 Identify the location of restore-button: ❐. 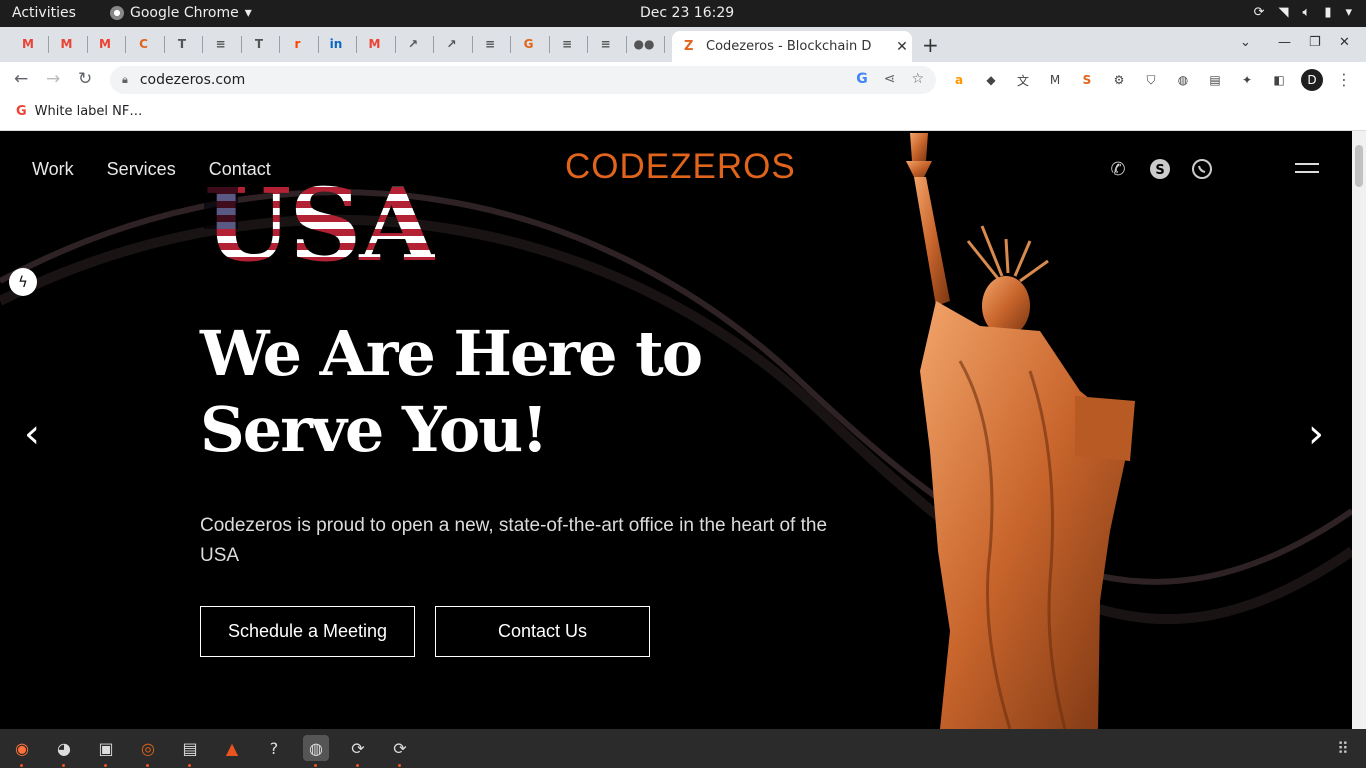
(1315, 42).